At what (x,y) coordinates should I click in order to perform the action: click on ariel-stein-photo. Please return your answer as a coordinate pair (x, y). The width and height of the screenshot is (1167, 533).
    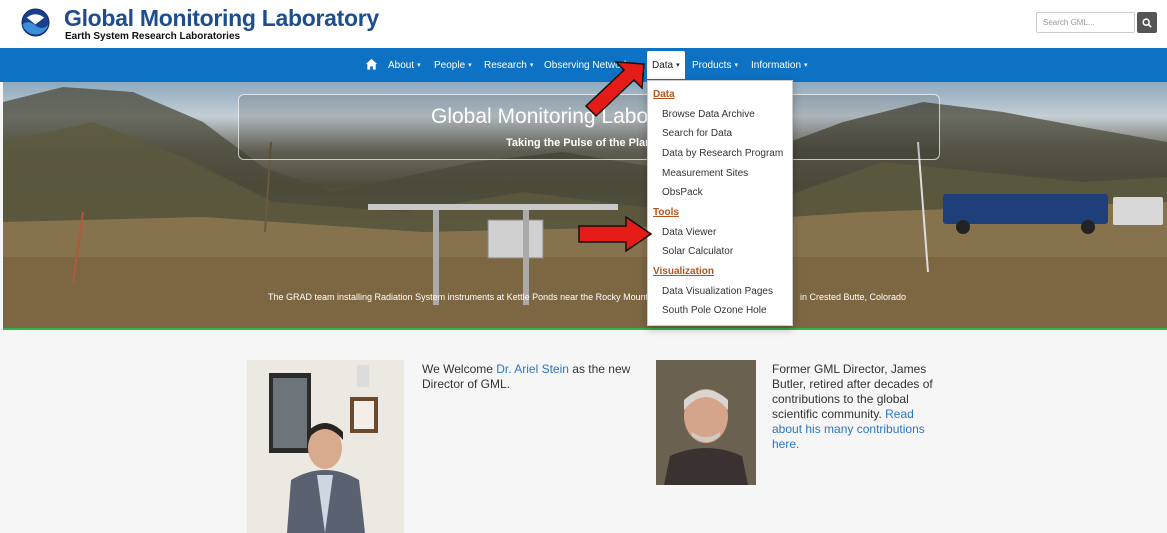
    Looking at the image, I should click on (325, 446).